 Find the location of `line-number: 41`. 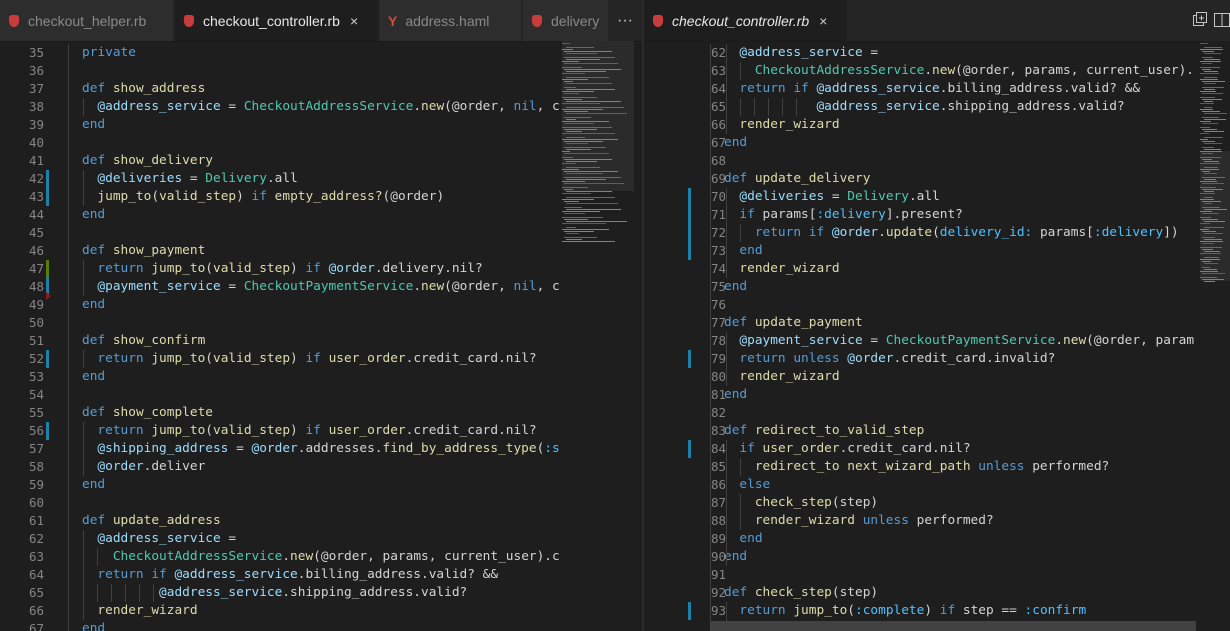

line-number: 41 is located at coordinates (36, 160).